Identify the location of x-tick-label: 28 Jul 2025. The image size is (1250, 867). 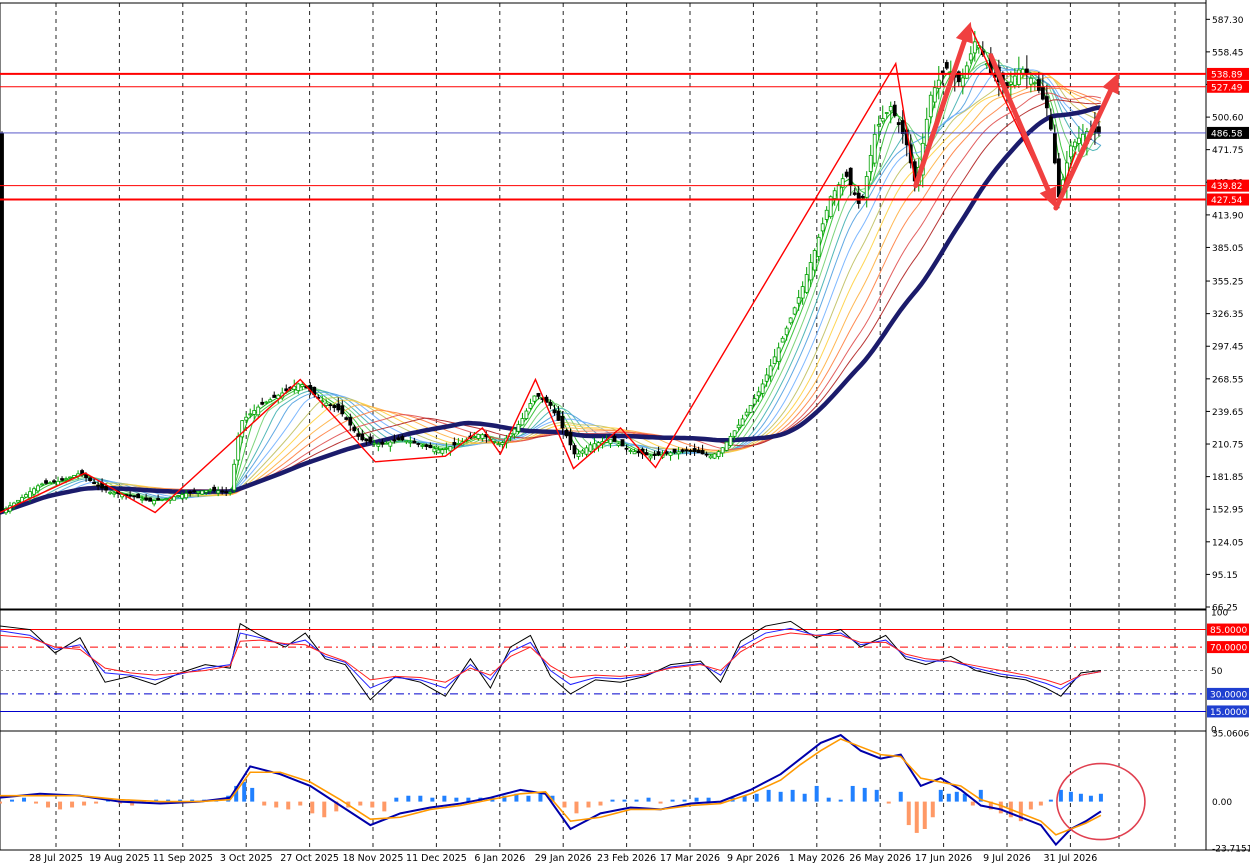
(56, 858).